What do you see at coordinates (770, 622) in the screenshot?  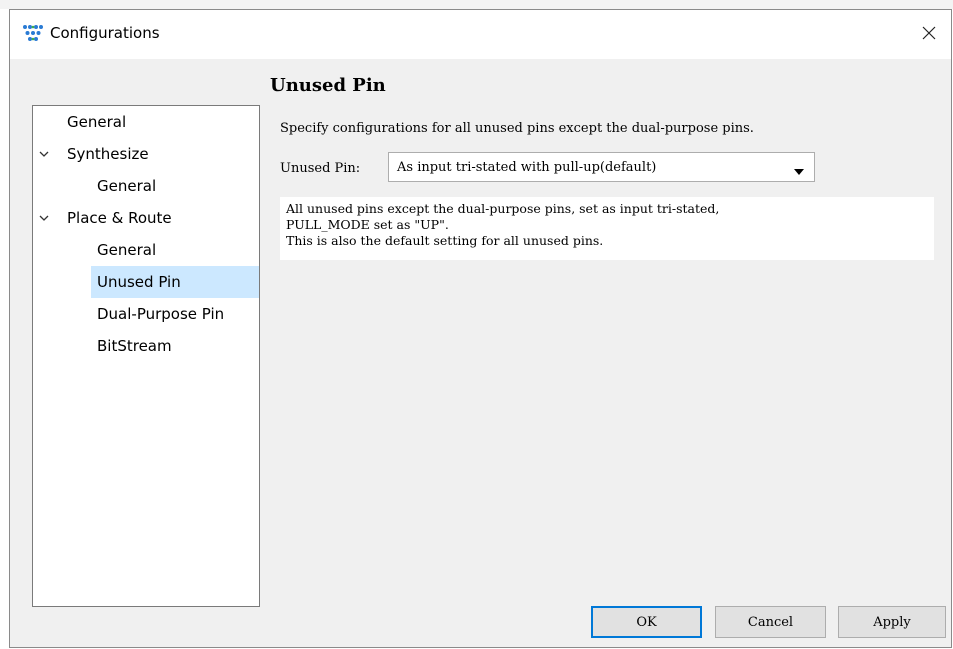 I see `cancel-button: Cancel` at bounding box center [770, 622].